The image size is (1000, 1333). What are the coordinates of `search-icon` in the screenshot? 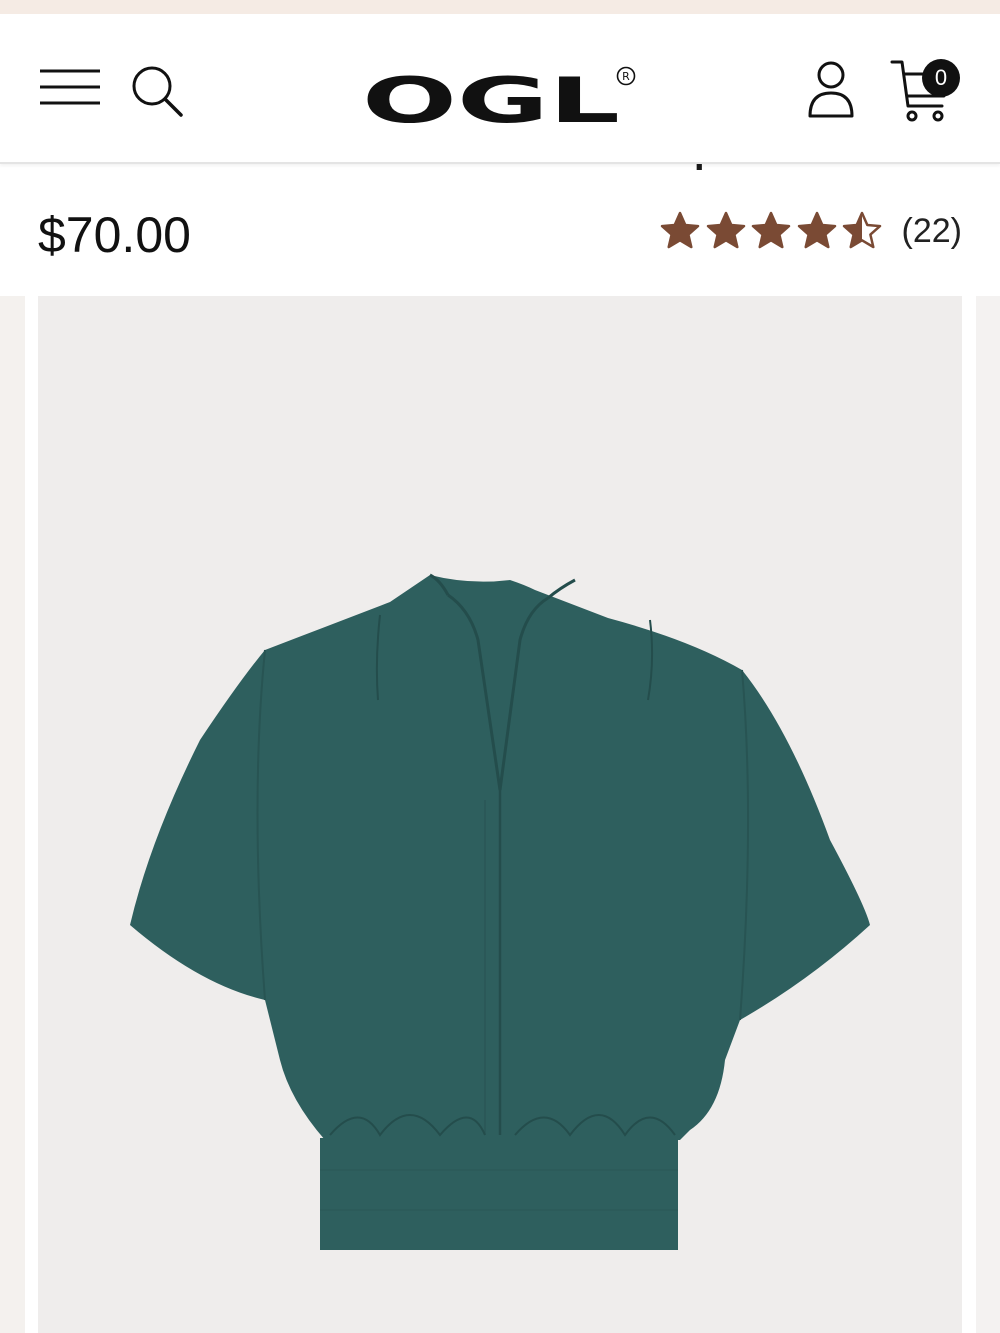 It's located at (157, 91).